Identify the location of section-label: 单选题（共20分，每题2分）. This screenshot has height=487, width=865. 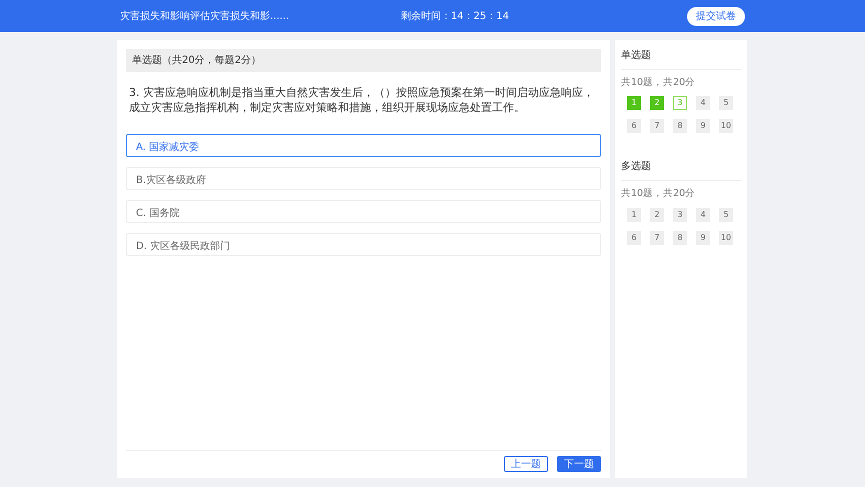
(363, 60).